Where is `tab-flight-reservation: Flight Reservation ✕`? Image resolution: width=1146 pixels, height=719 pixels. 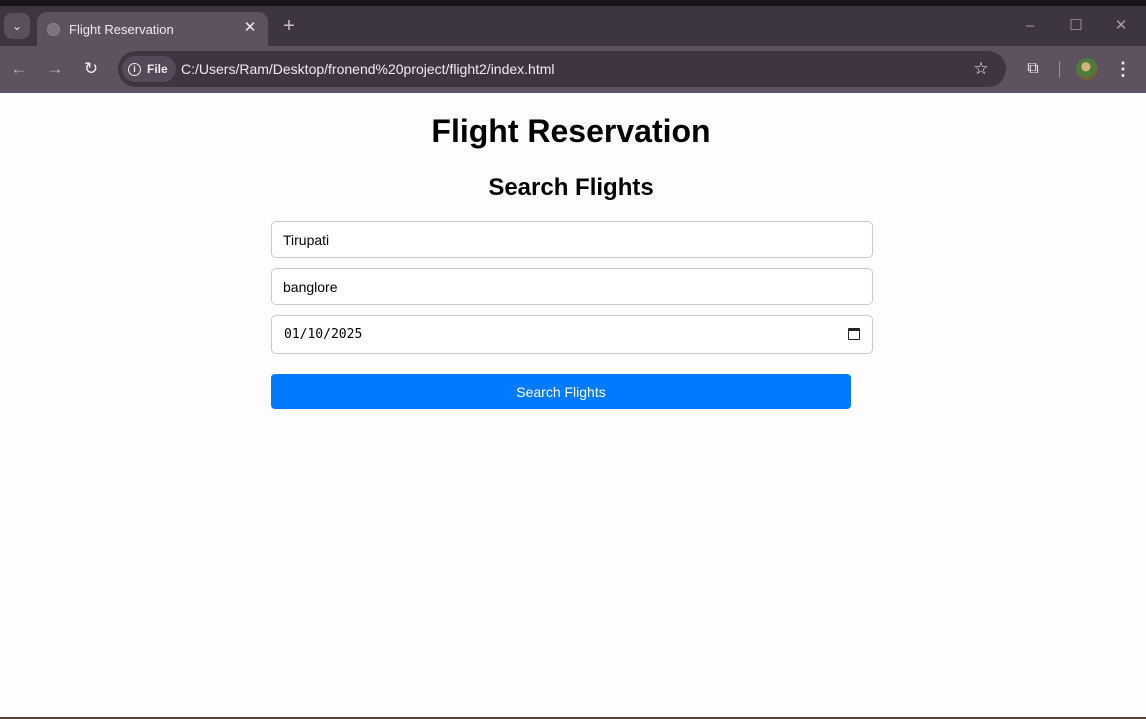 tab-flight-reservation: Flight Reservation ✕ is located at coordinates (152, 29).